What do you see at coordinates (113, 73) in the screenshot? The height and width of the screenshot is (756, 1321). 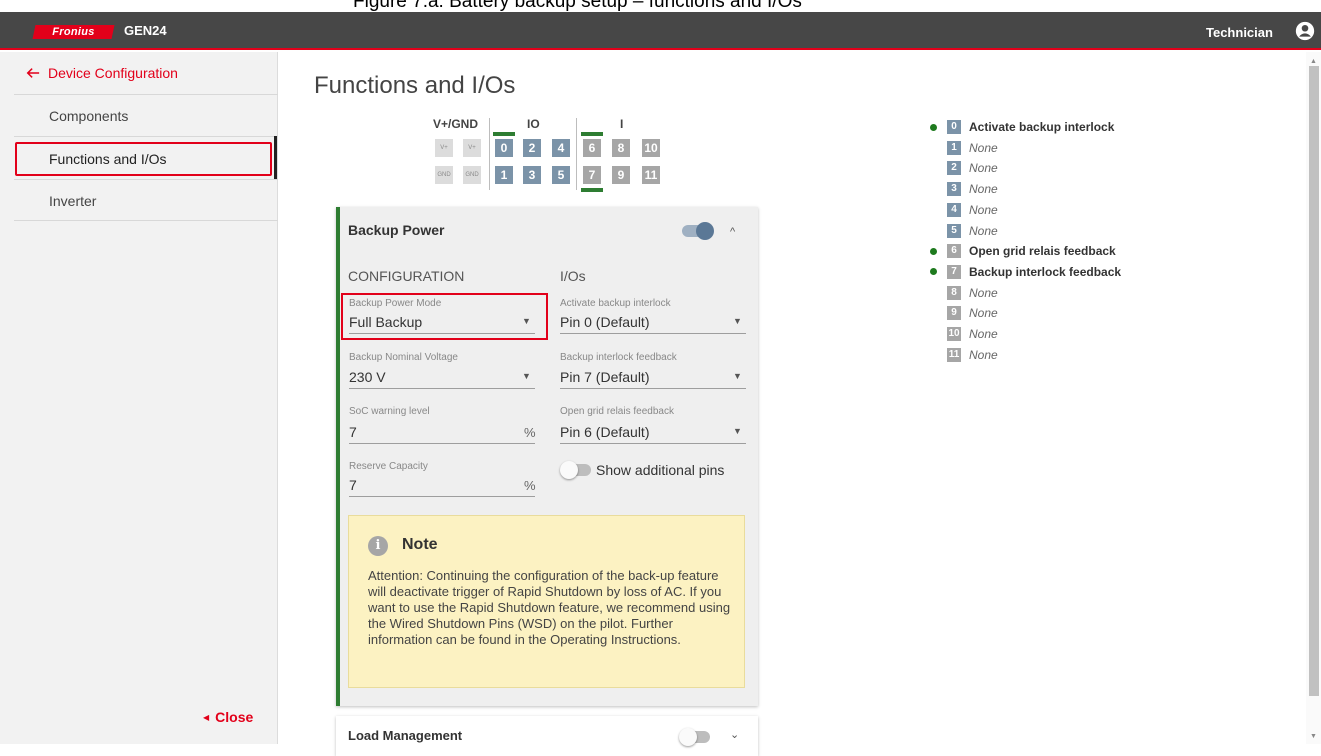 I see `back-link-label: Device Configuration` at bounding box center [113, 73].